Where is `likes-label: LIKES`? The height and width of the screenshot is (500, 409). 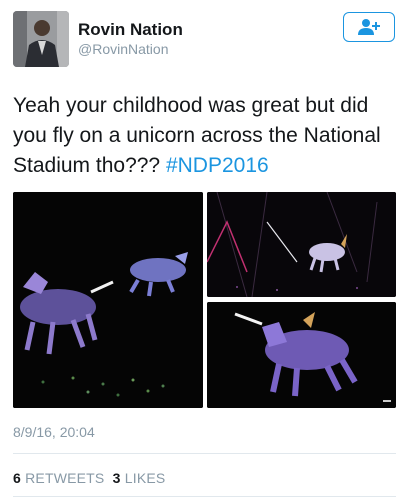 likes-label: LIKES is located at coordinates (145, 478).